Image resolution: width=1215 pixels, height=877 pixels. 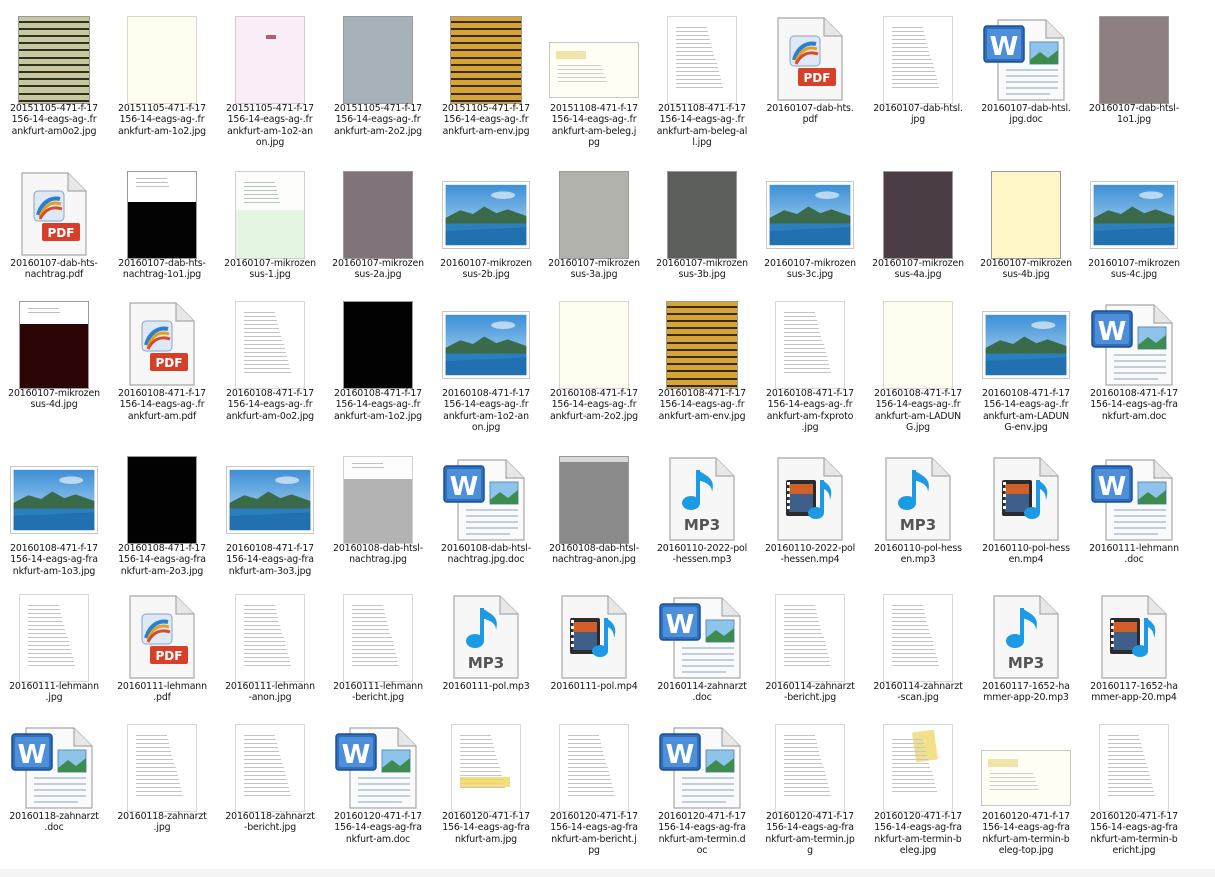 I want to click on file-item-pdf: PDF 20160107-dab-hts- nachtrag.pdf, so click(x=54, y=235).